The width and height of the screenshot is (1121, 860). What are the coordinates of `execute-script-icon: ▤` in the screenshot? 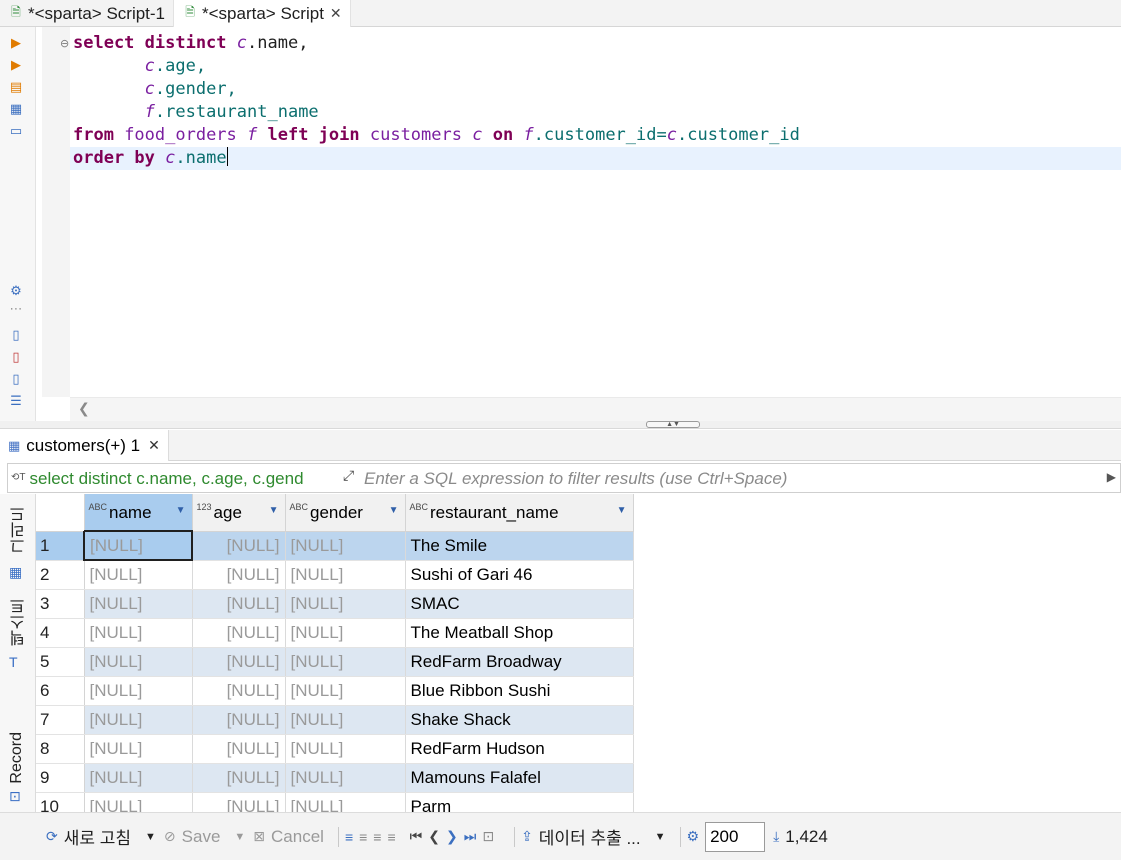 It's located at (16, 87).